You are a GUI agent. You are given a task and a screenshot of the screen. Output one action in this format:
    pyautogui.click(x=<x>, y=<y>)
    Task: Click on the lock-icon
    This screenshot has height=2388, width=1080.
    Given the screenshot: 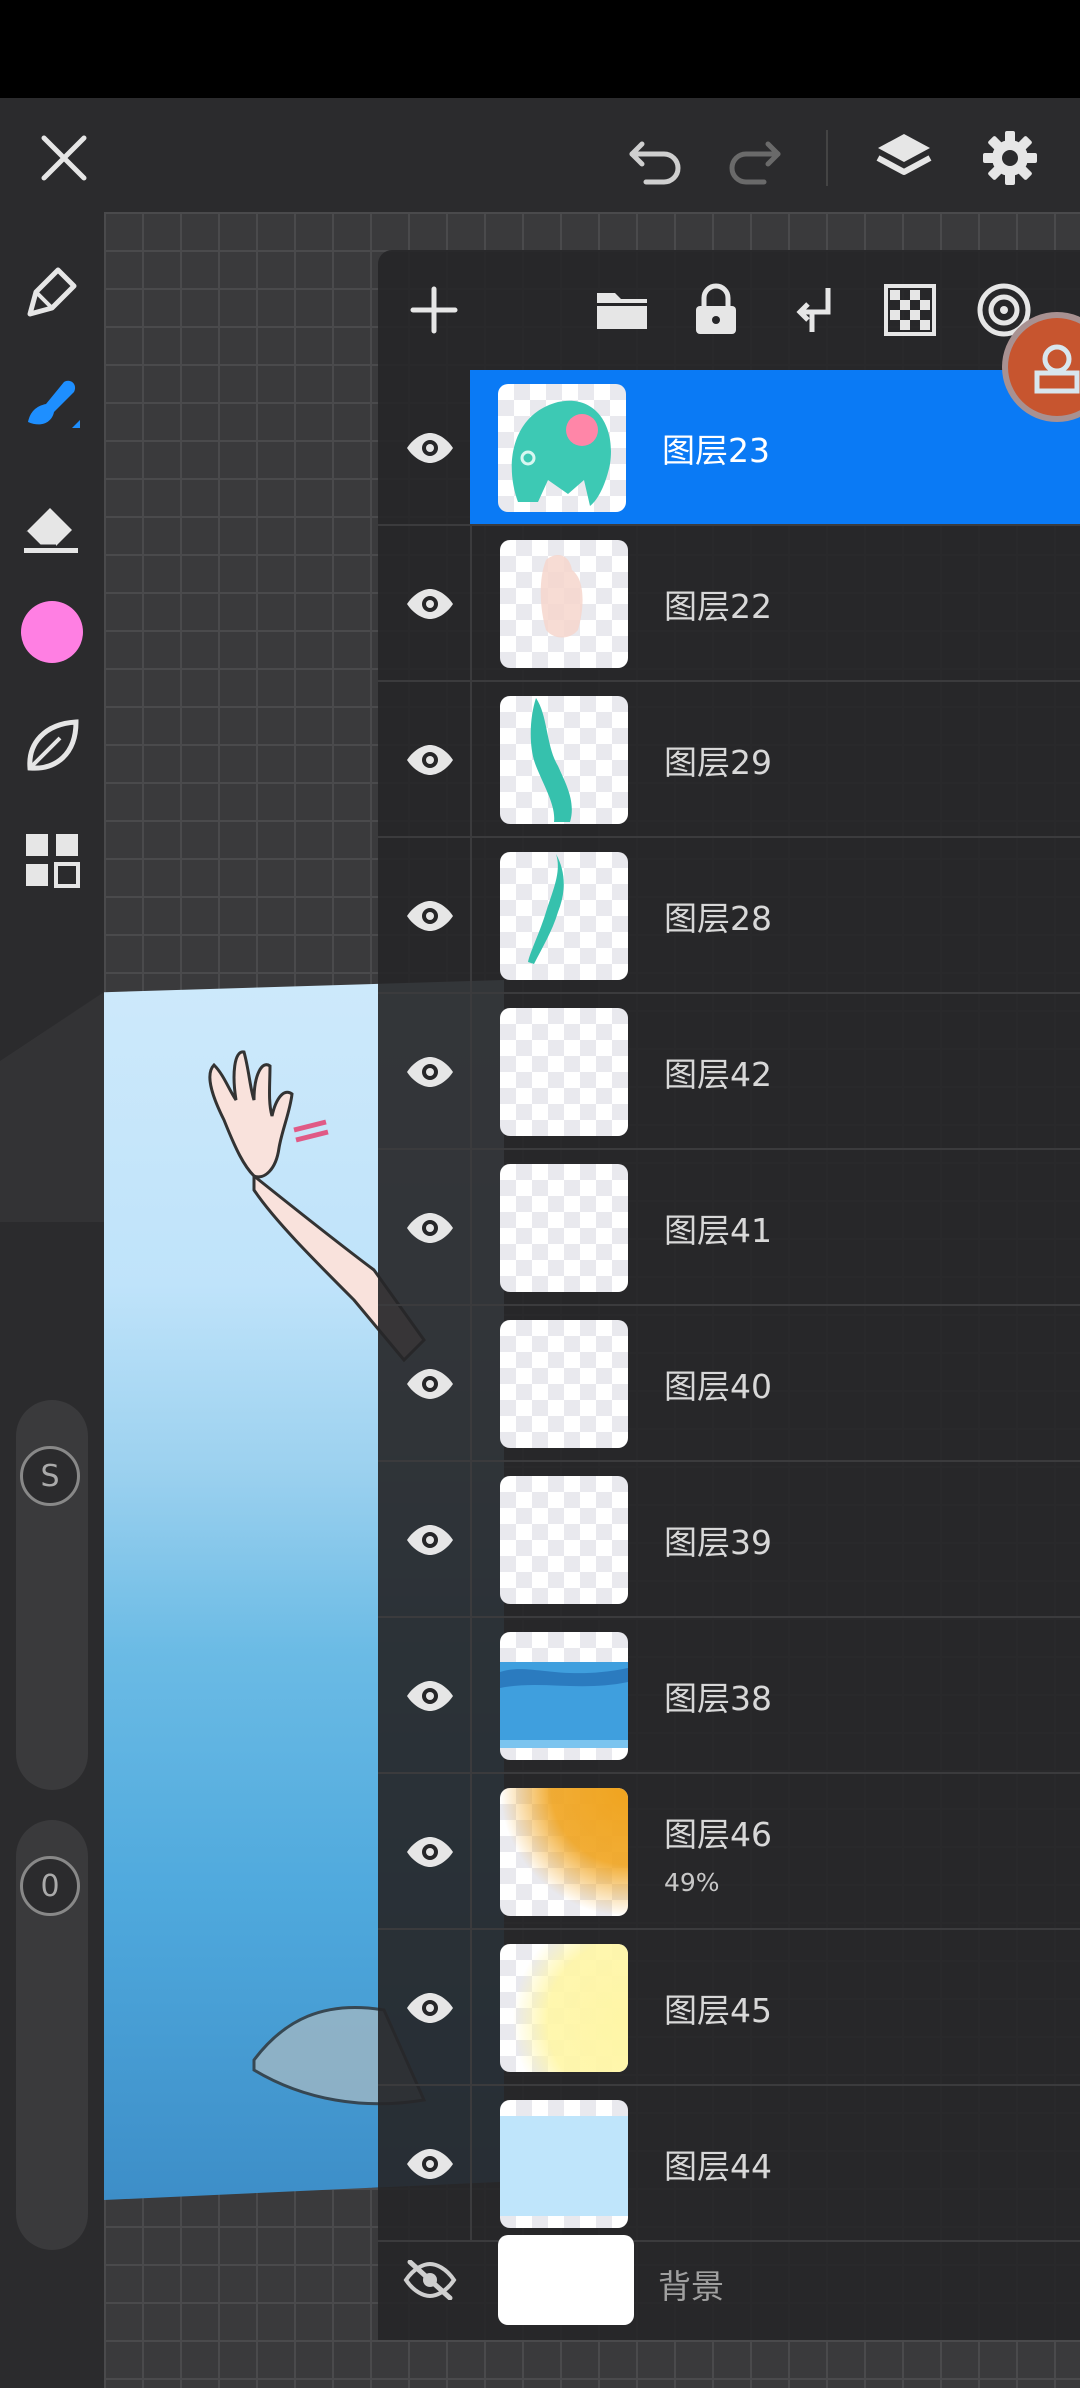 What is the action you would take?
    pyautogui.click(x=716, y=310)
    